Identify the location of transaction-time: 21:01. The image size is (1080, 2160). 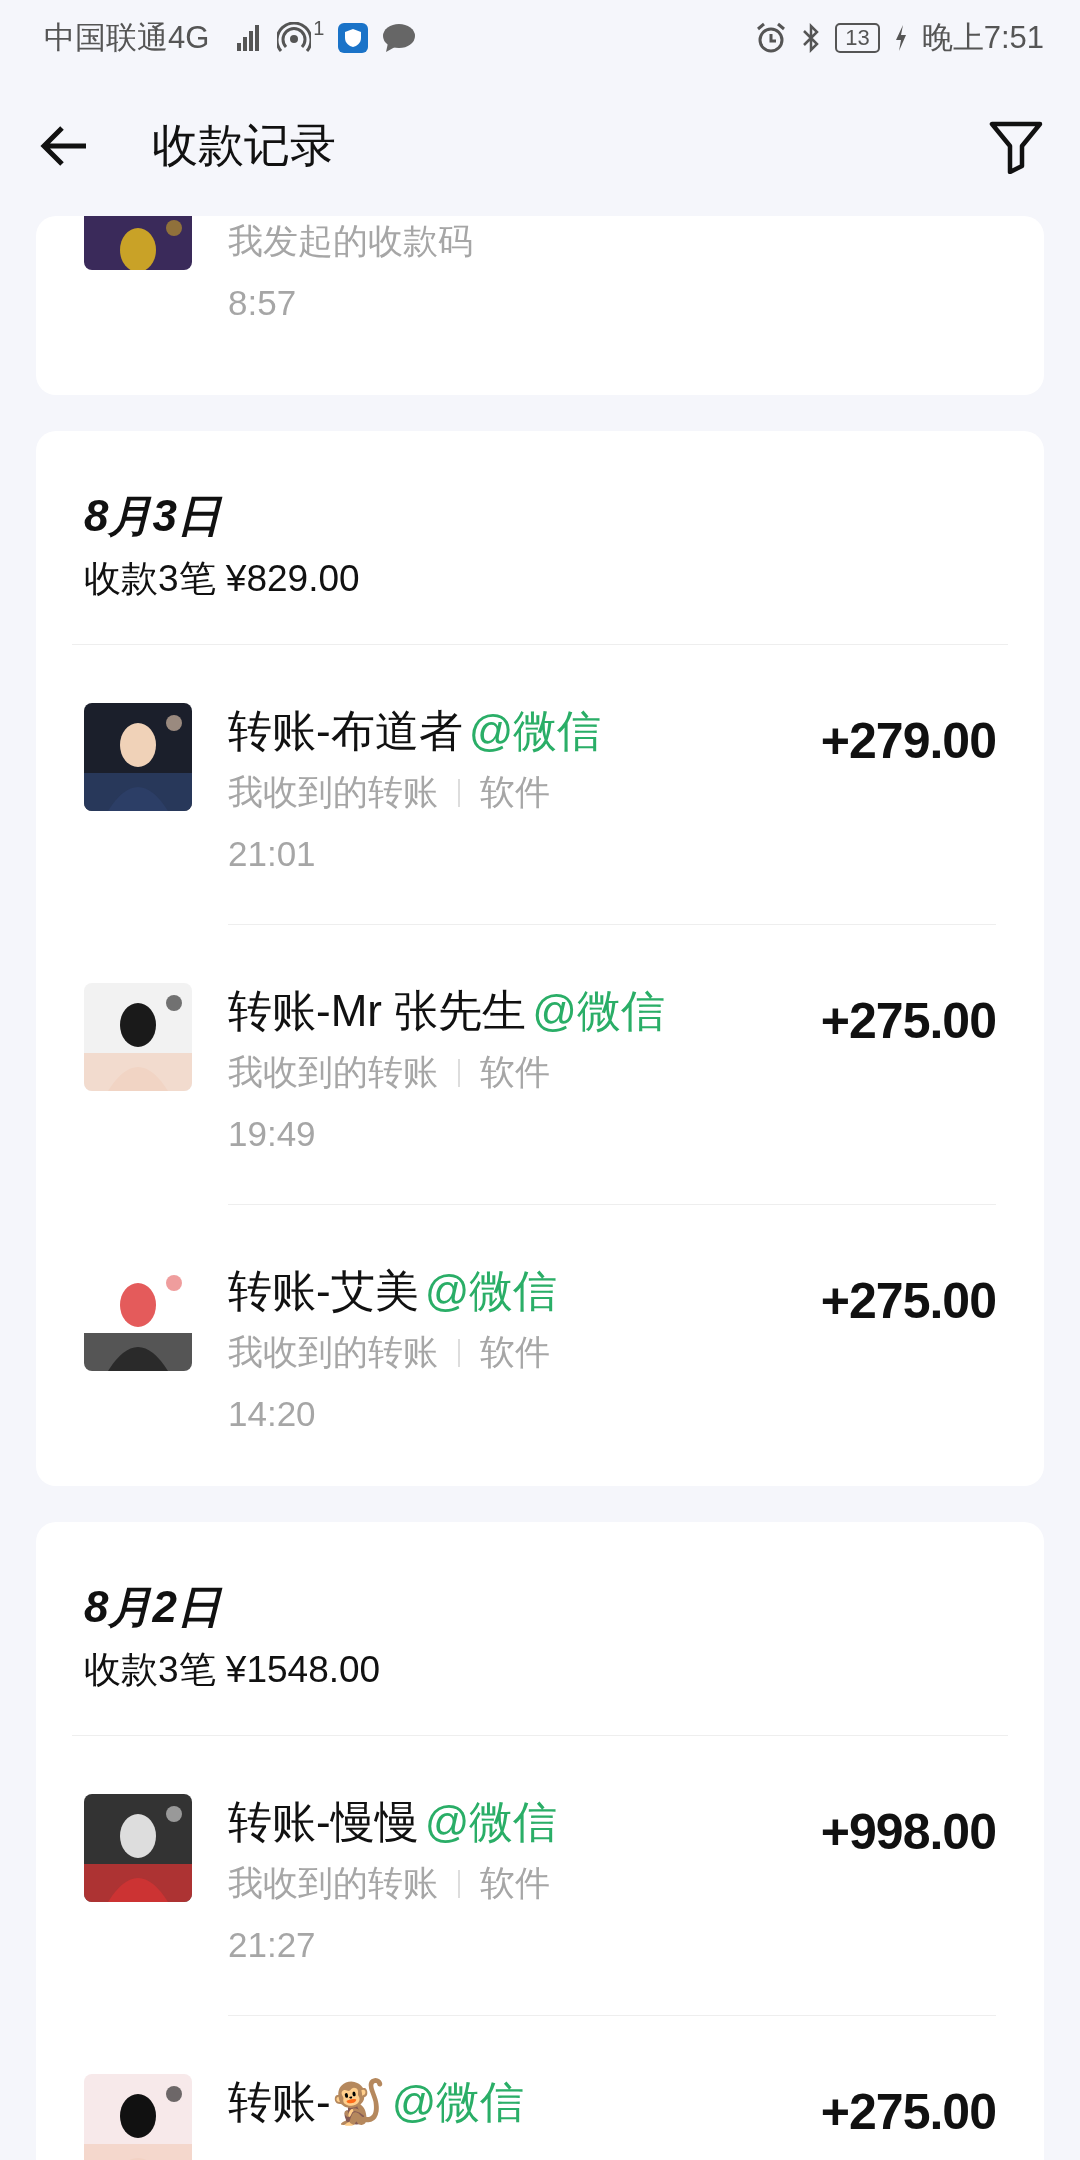
(272, 854).